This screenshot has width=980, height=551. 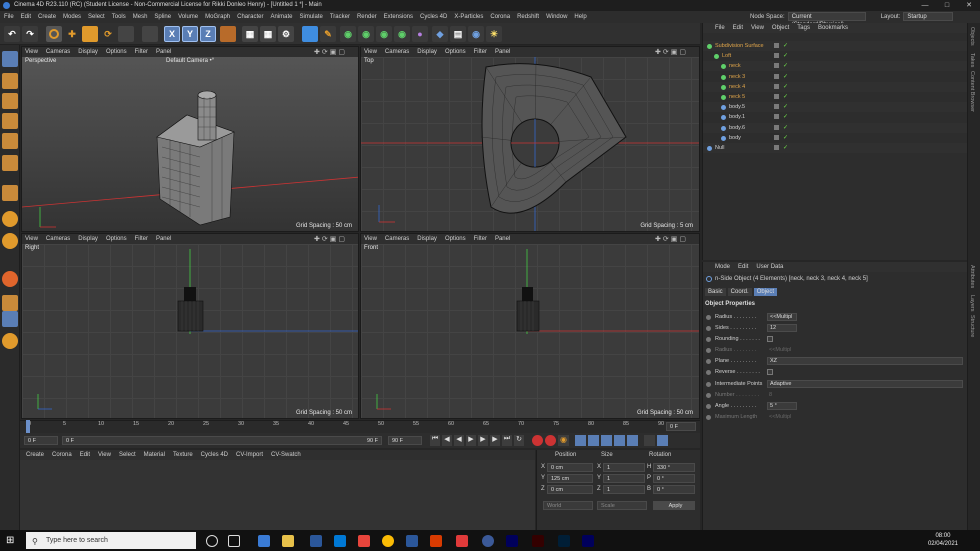 I want to click on menu-simulate: Simulate, so click(x=311, y=17).